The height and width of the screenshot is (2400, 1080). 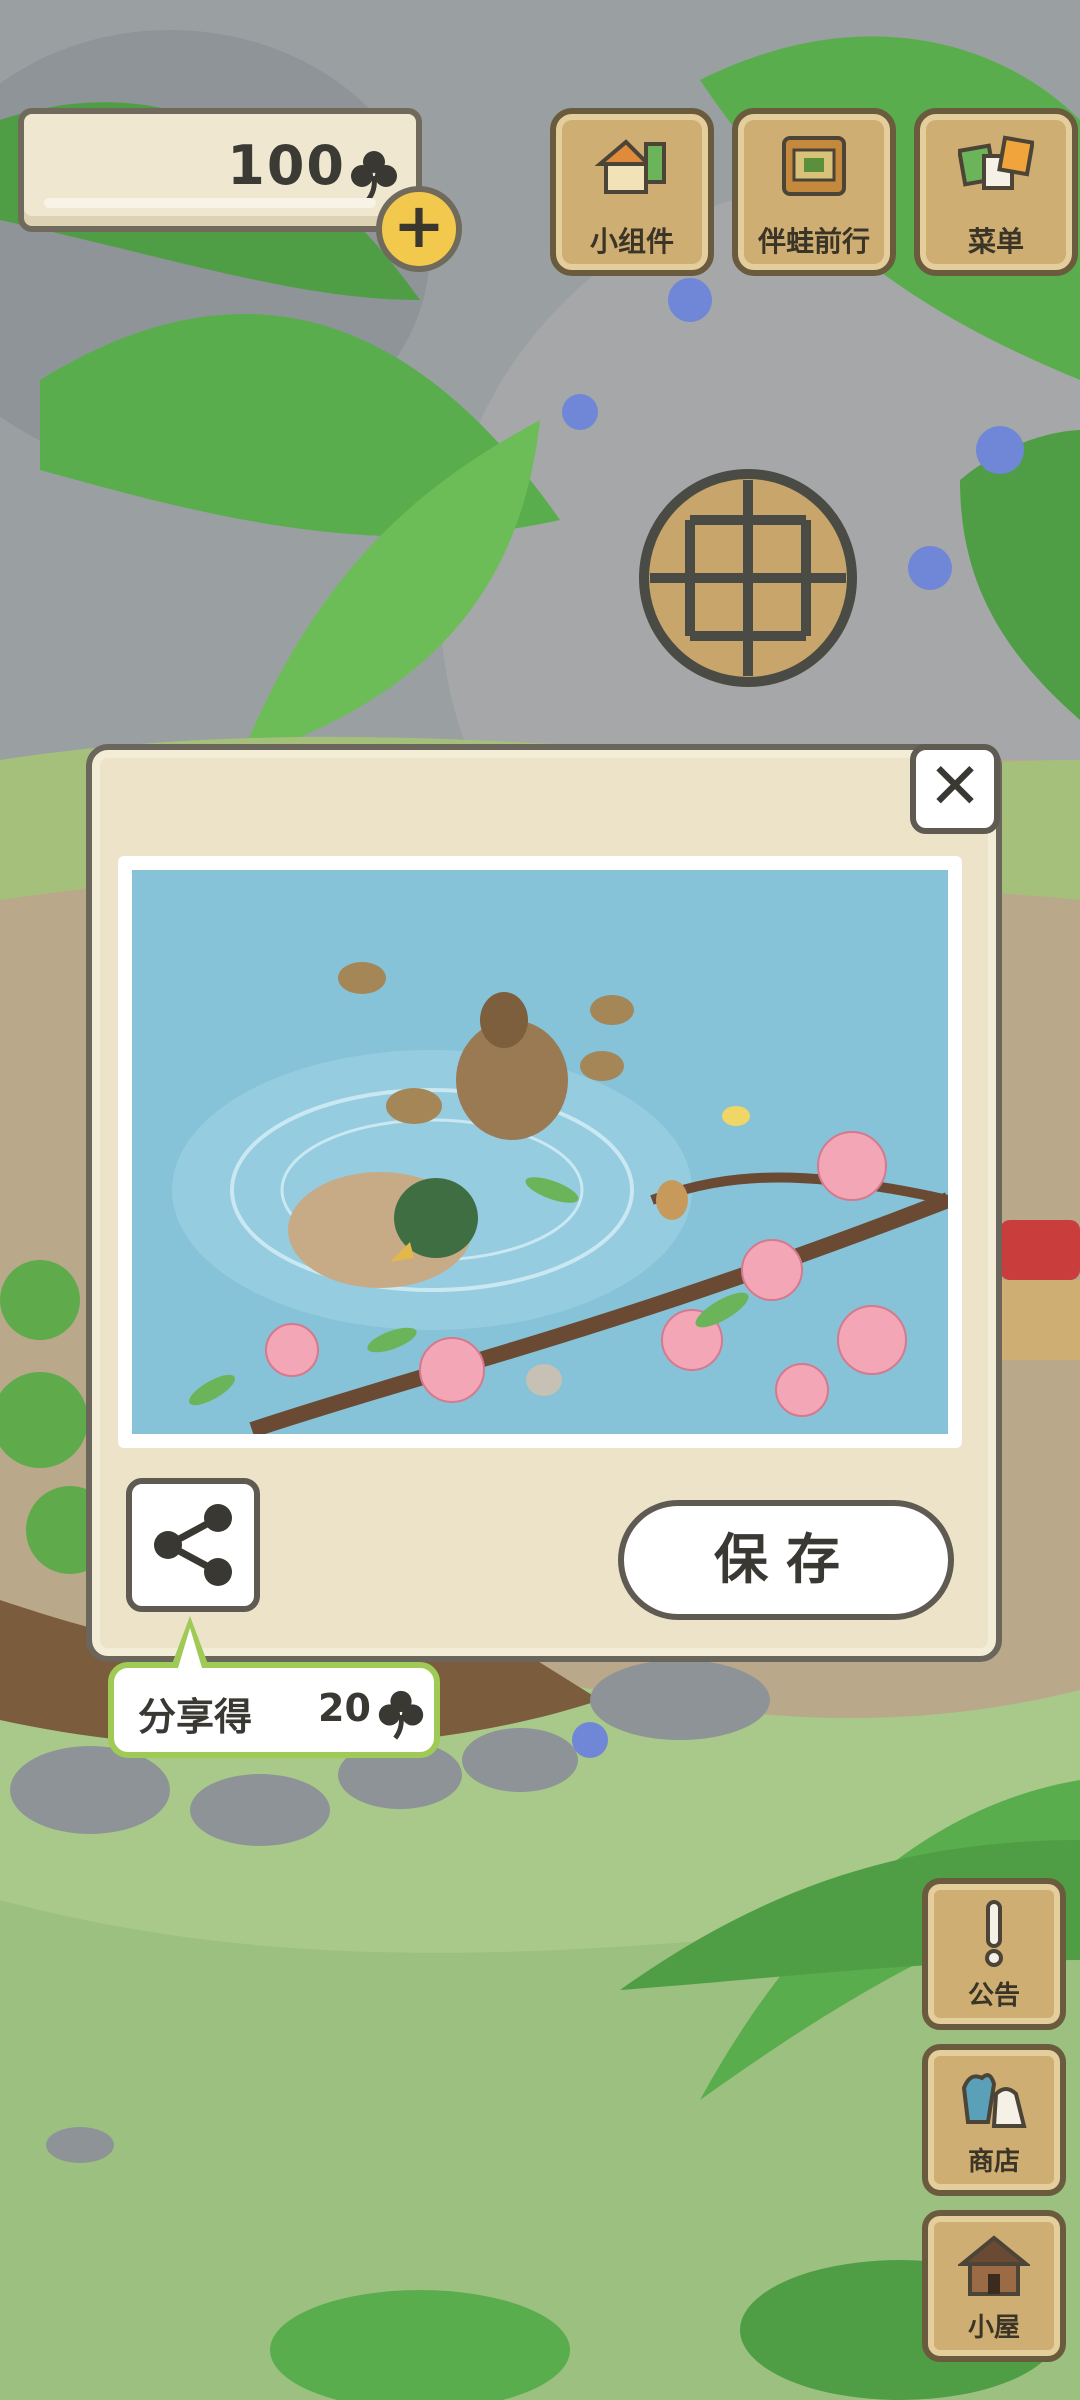 I want to click on exclamation-icon, so click(x=994, y=1933).